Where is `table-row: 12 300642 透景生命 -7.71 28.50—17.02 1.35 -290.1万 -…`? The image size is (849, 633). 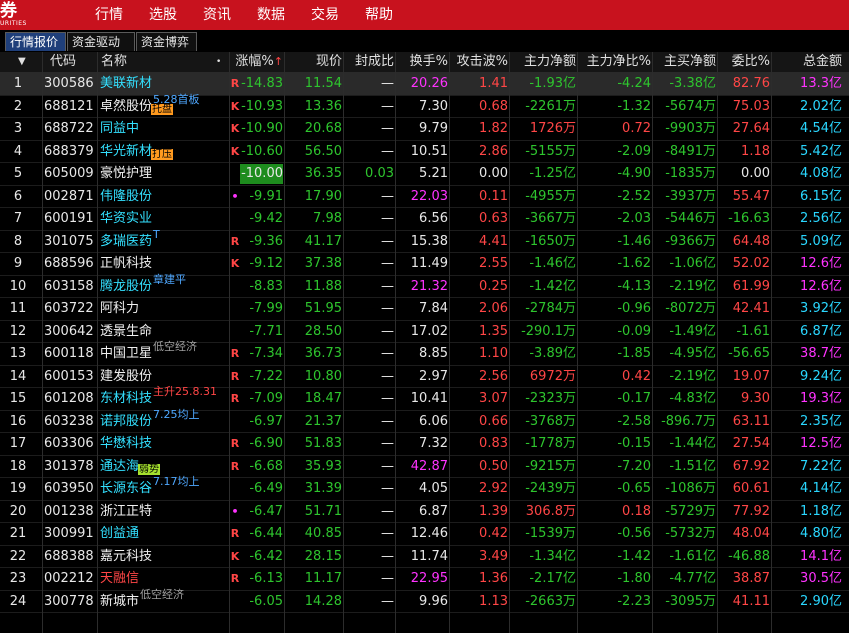 table-row: 12 300642 透景生命 -7.71 28.50—17.02 1.35 -290.1万 -… is located at coordinates (424, 332).